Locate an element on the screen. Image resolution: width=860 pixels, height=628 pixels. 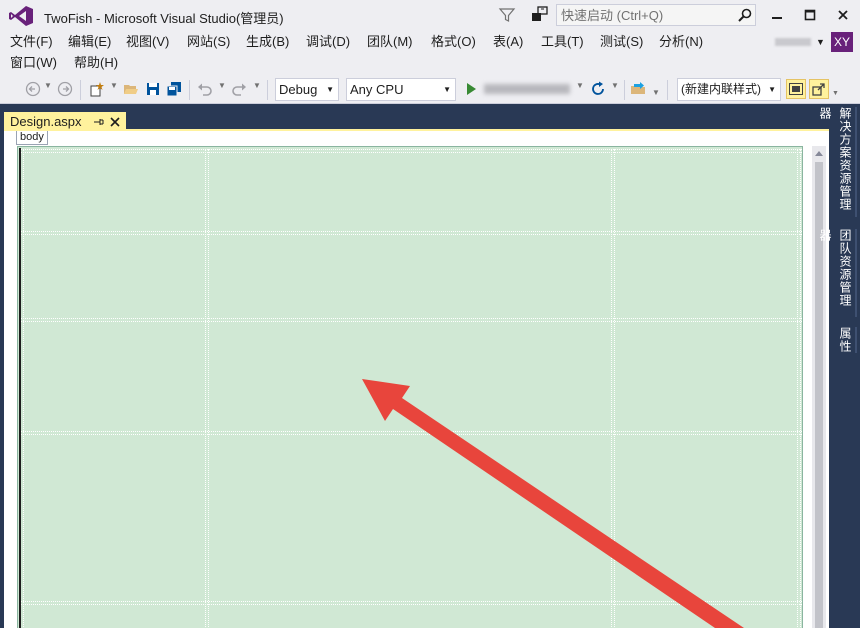
redo-button is located at coordinates (239, 89).